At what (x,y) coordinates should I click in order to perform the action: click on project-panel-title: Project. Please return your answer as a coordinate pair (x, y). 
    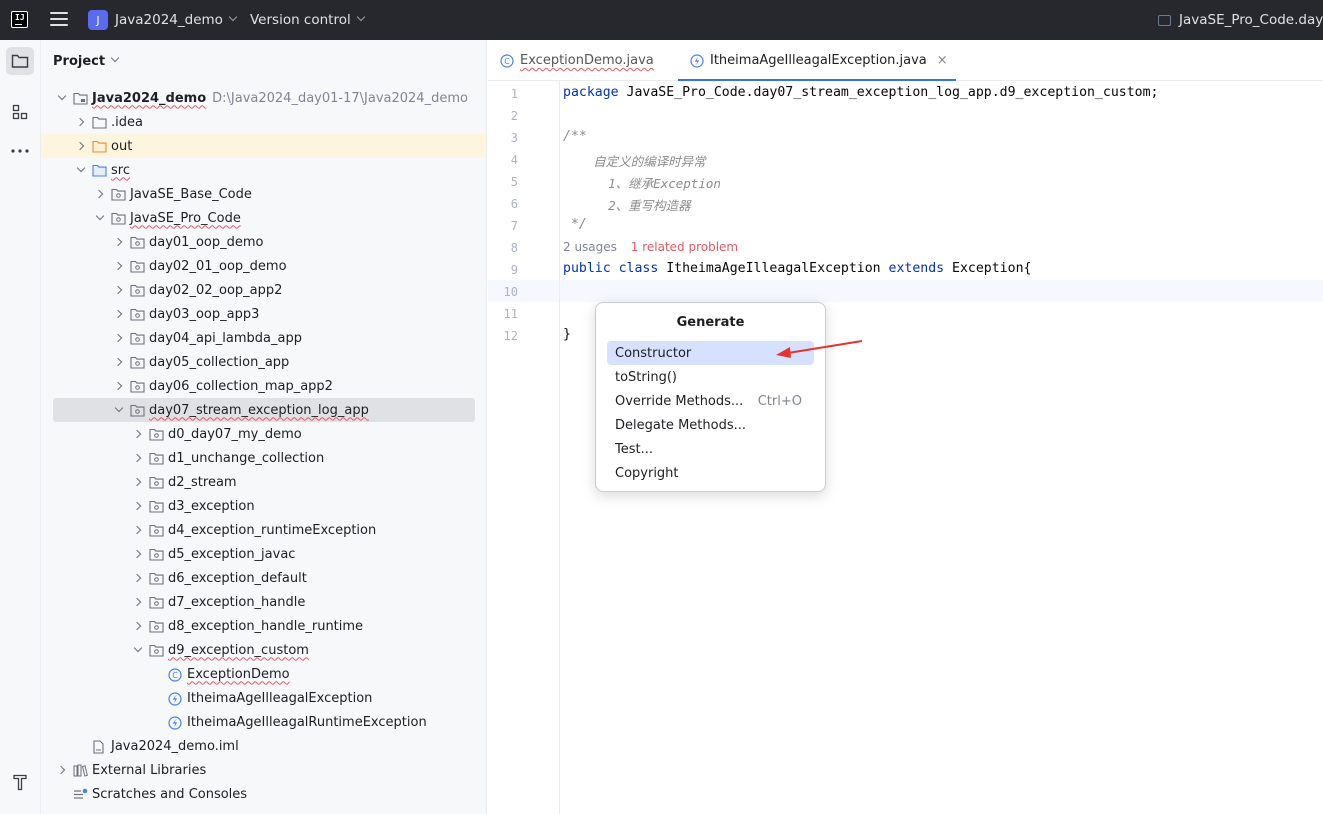
    Looking at the image, I should click on (86, 61).